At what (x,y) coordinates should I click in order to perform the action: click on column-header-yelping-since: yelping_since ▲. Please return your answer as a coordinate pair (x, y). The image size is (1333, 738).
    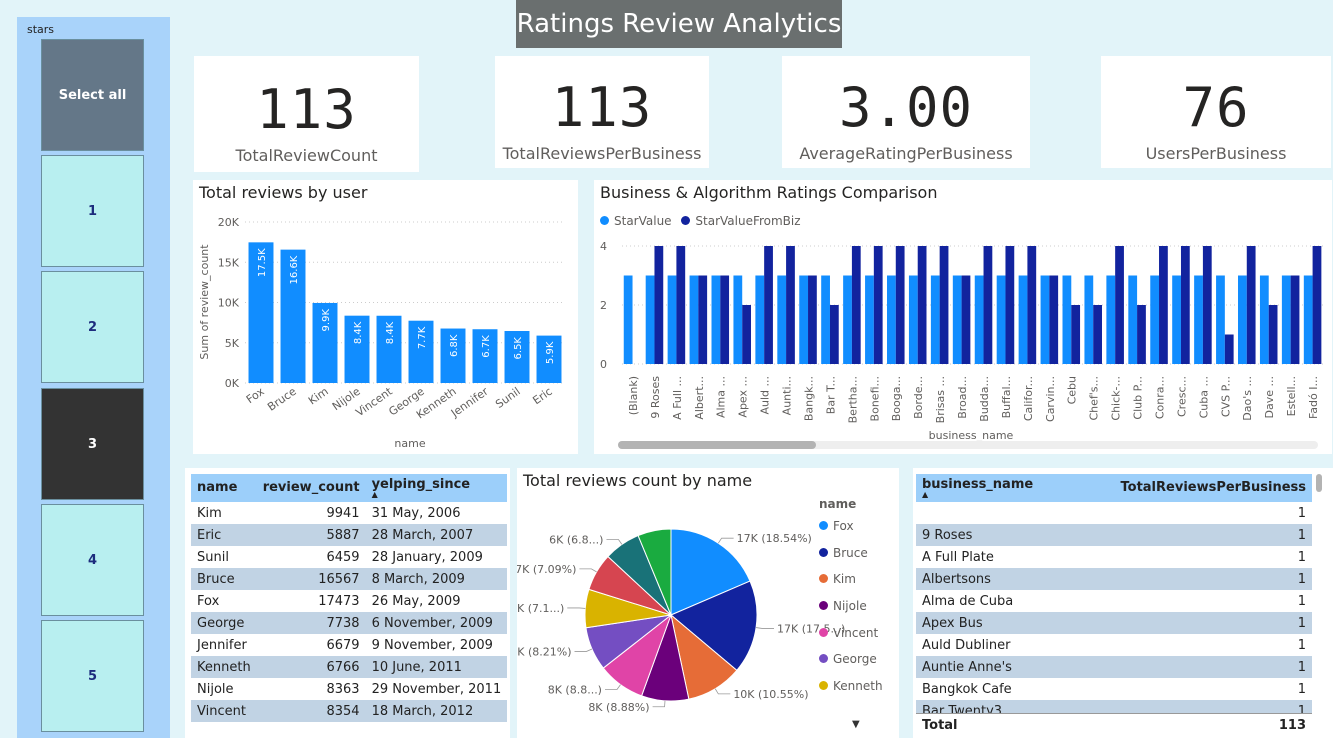
    Looking at the image, I should click on (436, 488).